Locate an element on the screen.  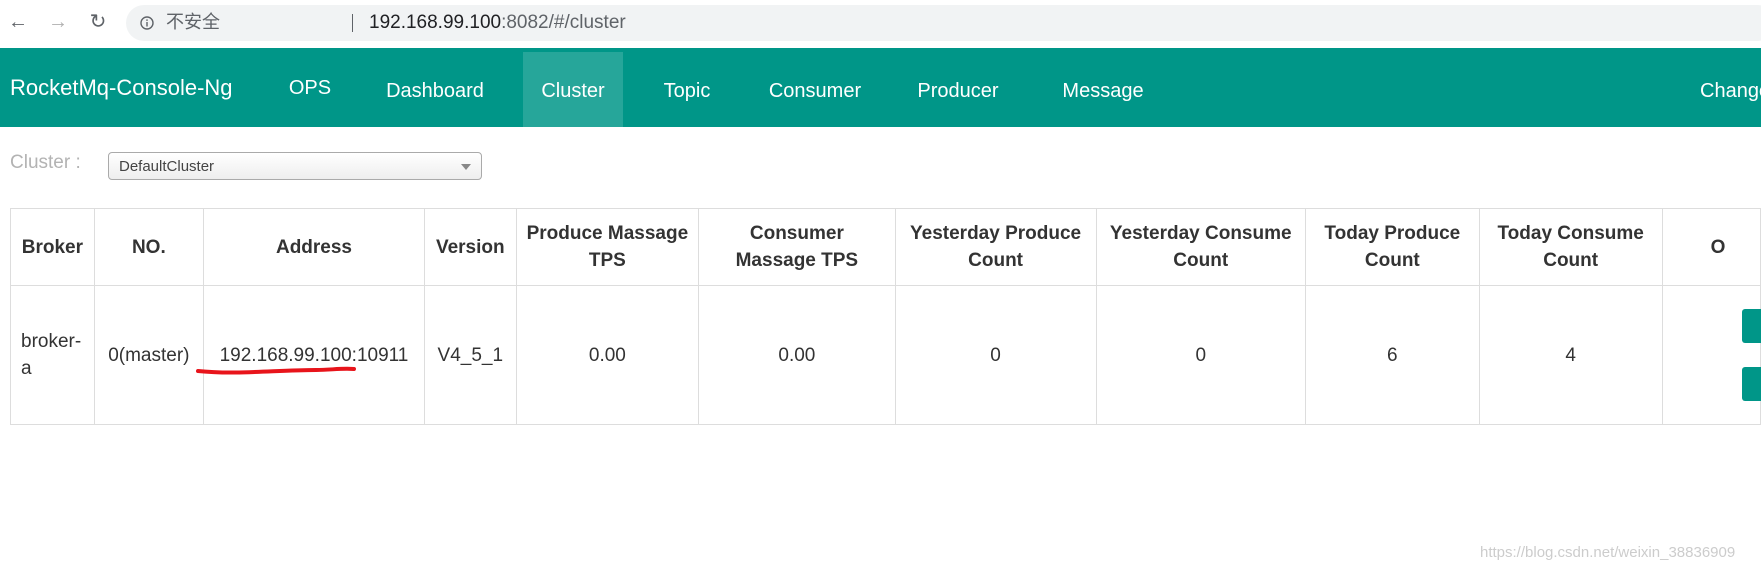
cell-today-produce: 6 is located at coordinates (1392, 355).